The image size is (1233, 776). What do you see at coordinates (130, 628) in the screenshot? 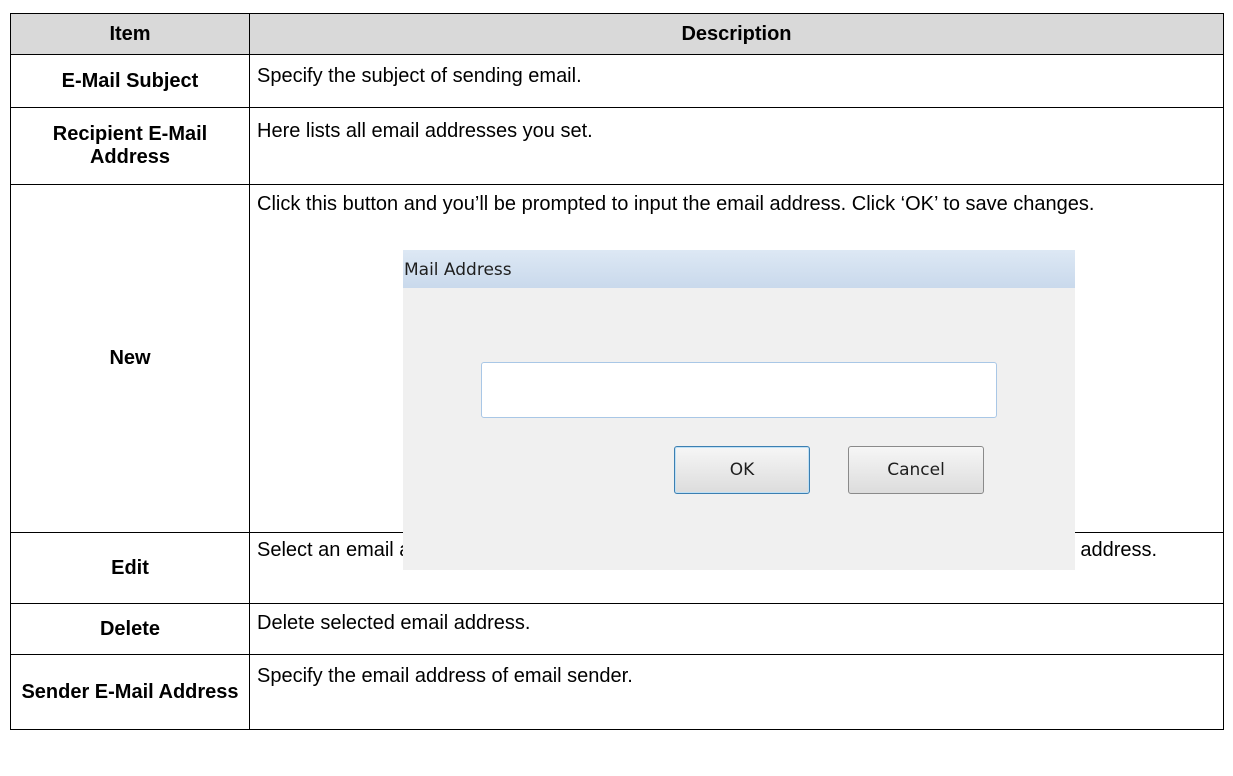
I see `row-item-delete: Delete` at bounding box center [130, 628].